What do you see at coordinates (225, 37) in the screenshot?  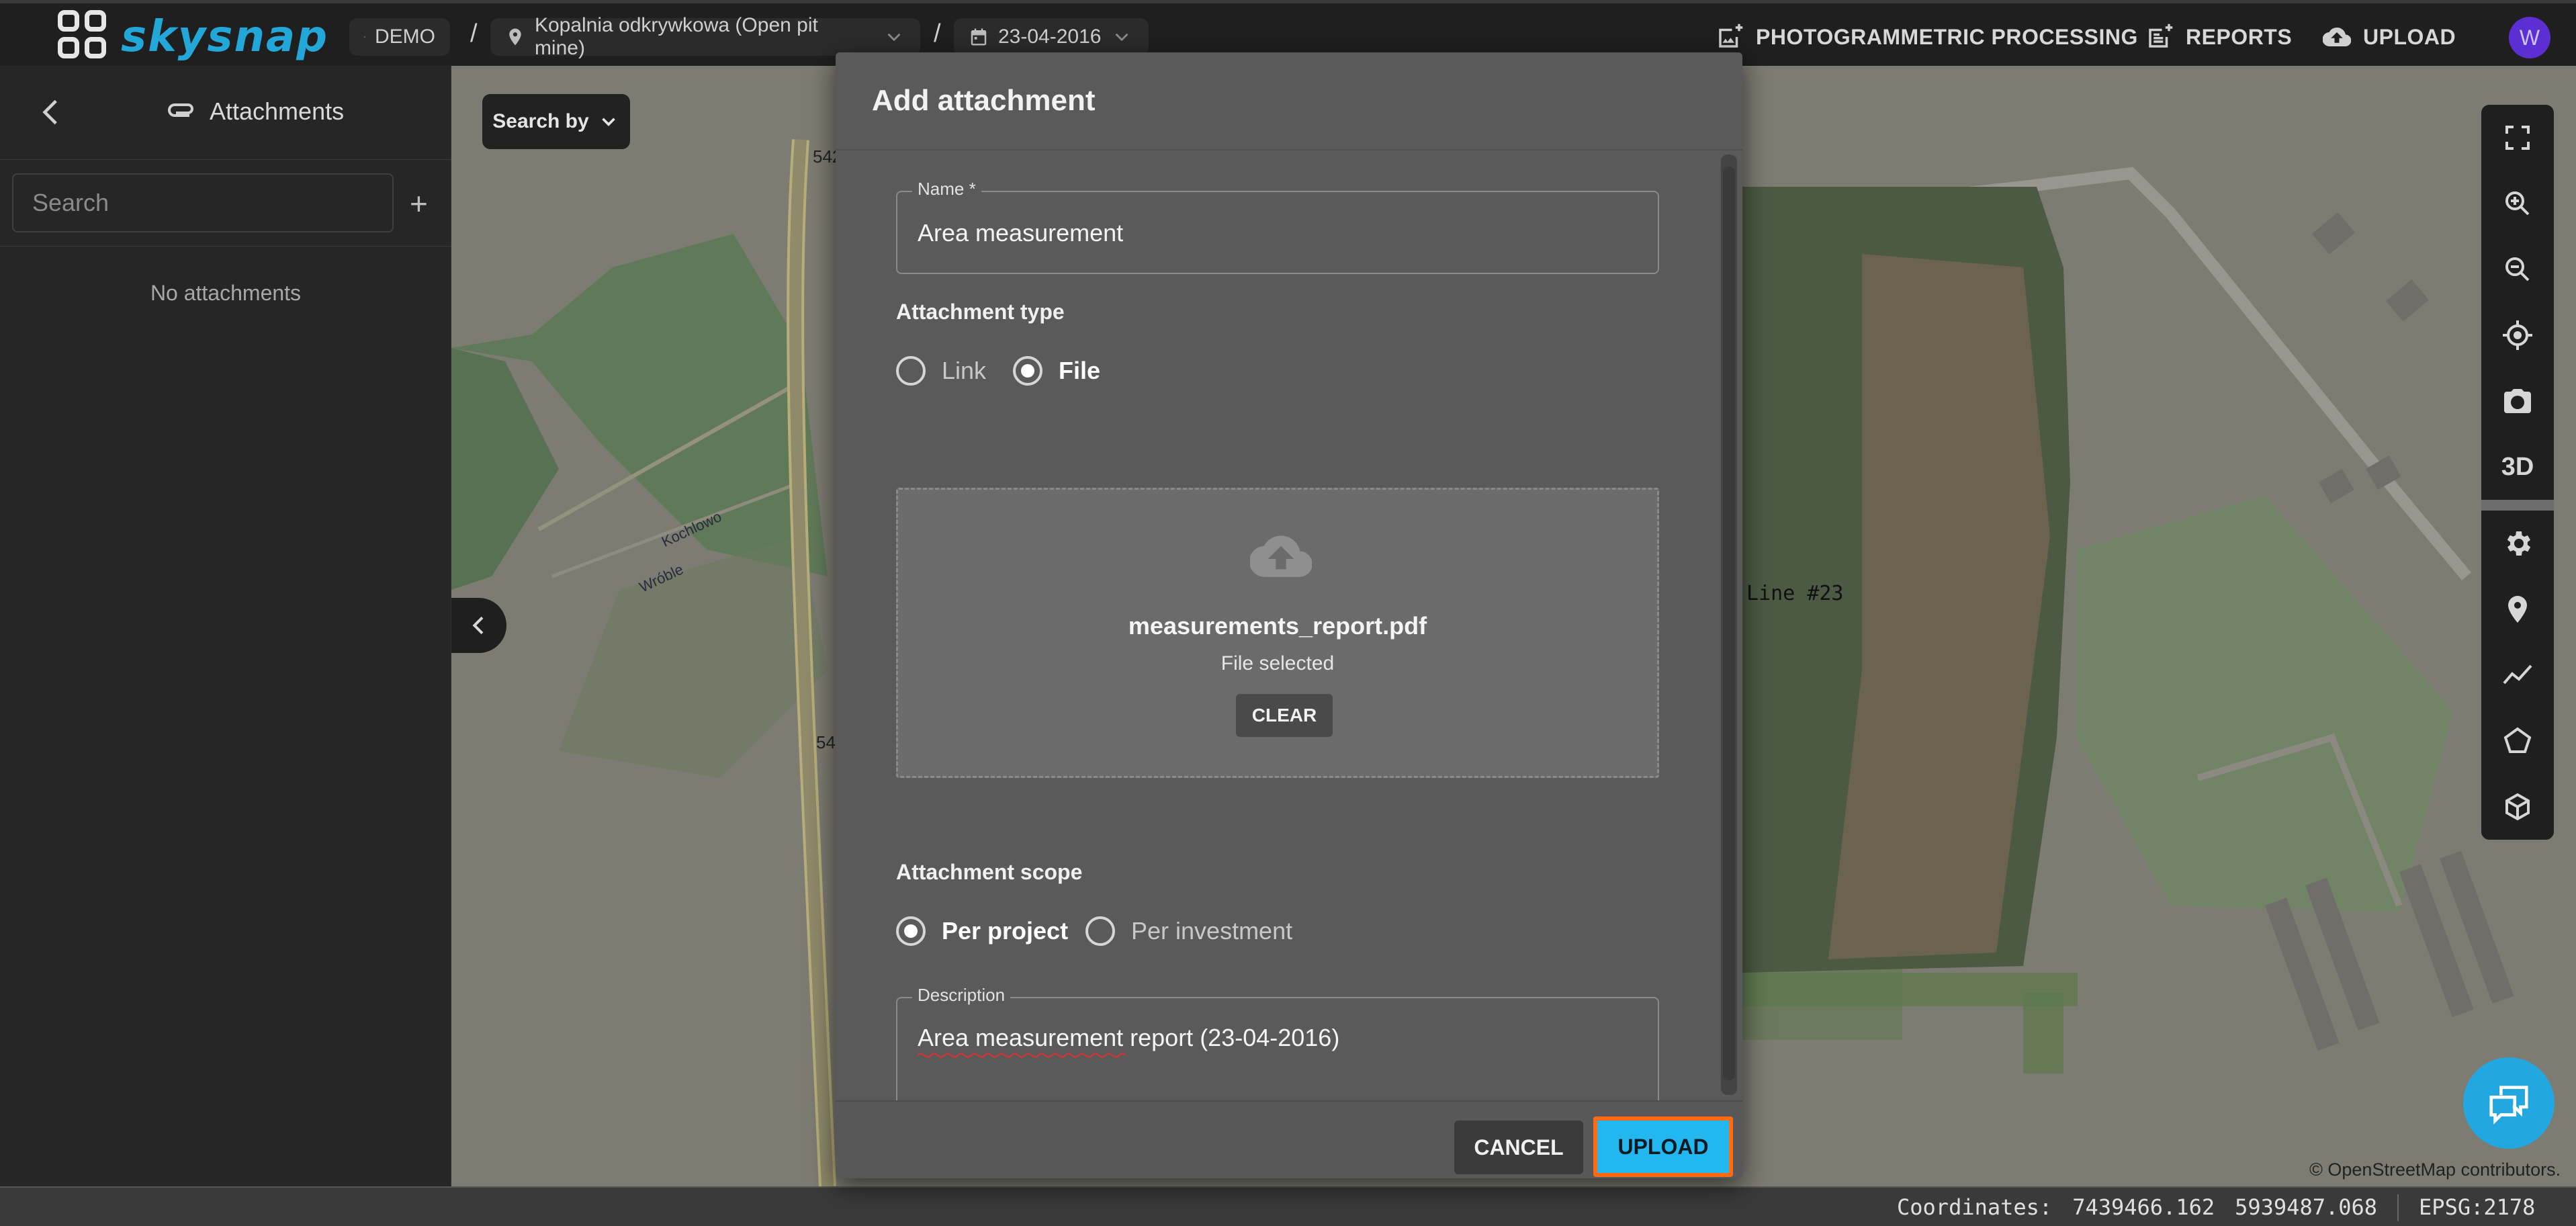 I see `logo-text: skysnap` at bounding box center [225, 37].